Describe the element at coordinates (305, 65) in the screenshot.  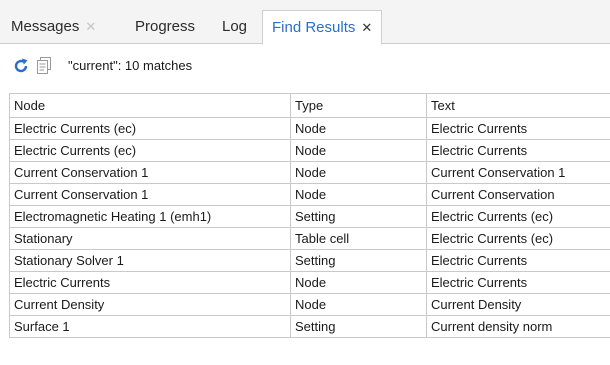
I see `toolbar: "current": 10 matches` at that location.